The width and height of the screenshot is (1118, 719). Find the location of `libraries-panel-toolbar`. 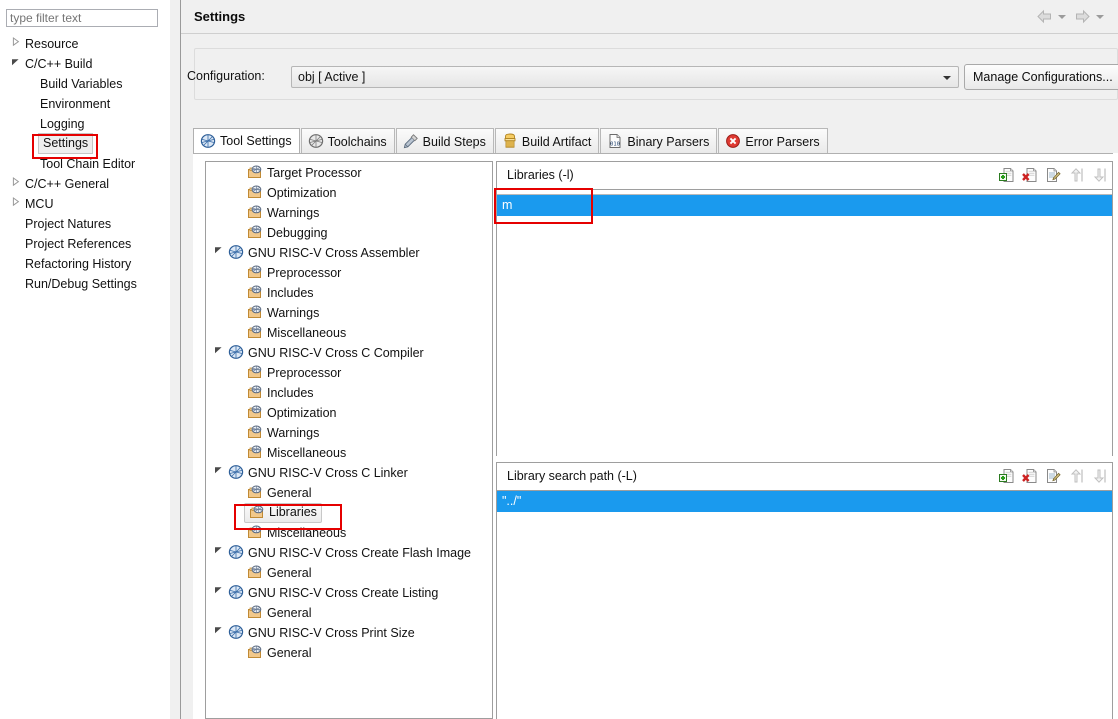

libraries-panel-toolbar is located at coordinates (1049, 176).